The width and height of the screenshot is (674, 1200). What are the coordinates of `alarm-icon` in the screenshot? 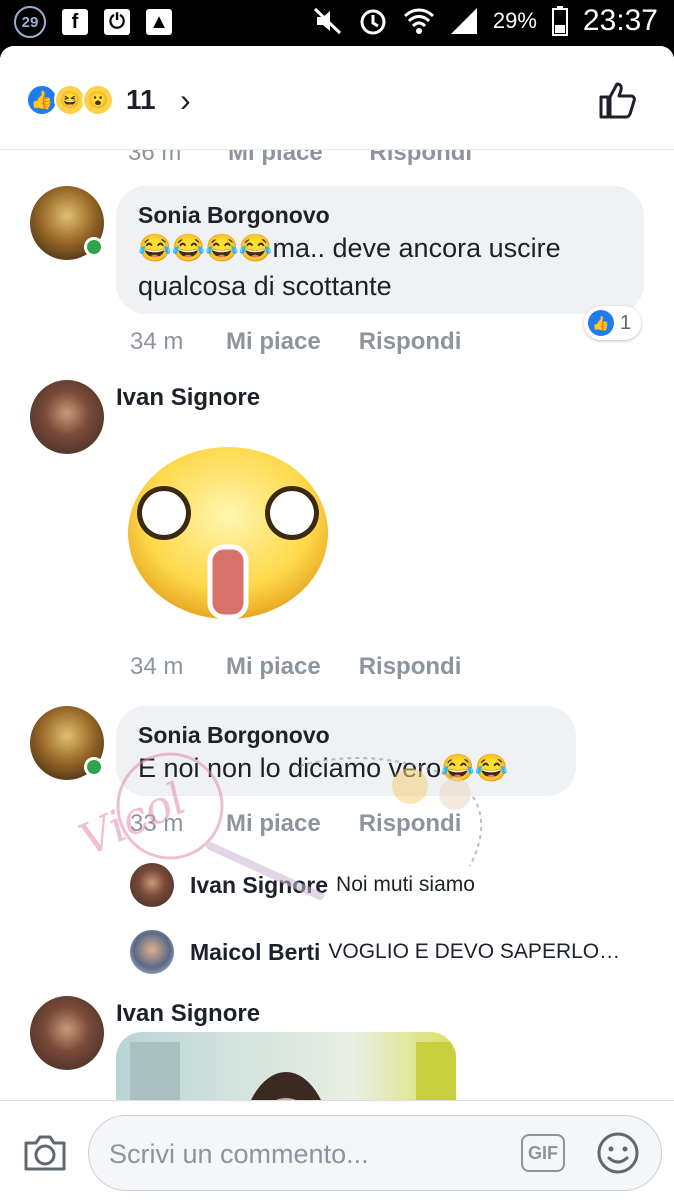 It's located at (373, 22).